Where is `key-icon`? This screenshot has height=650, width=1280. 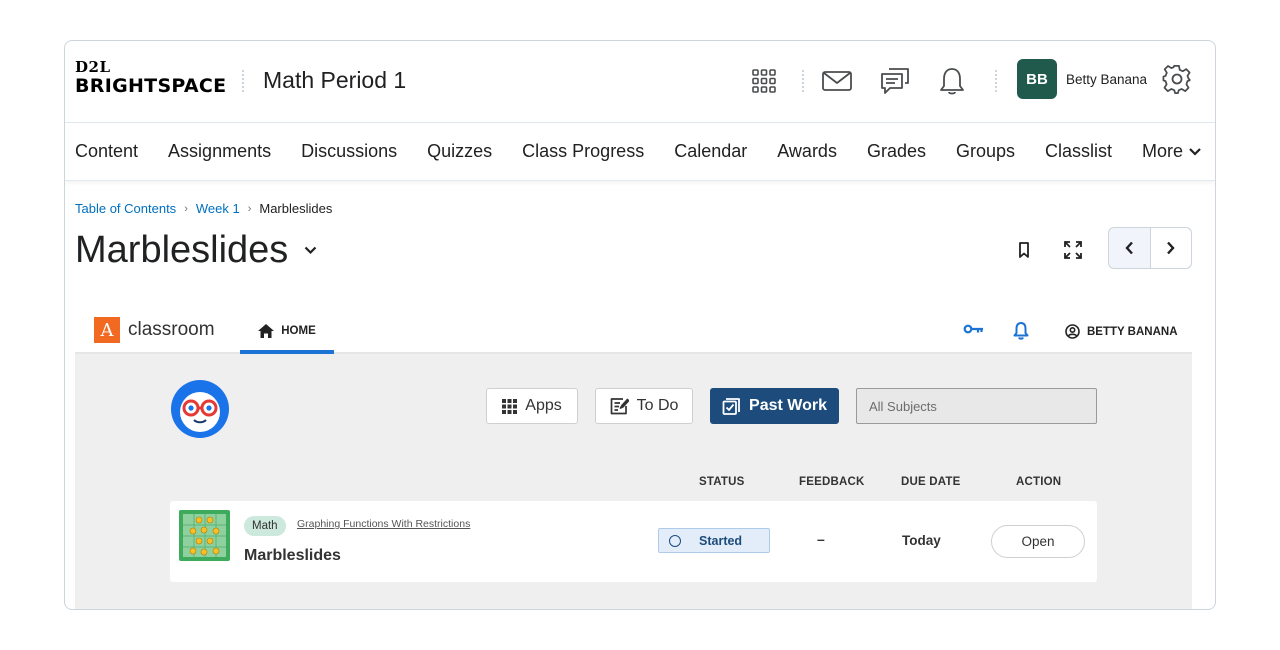 key-icon is located at coordinates (974, 329).